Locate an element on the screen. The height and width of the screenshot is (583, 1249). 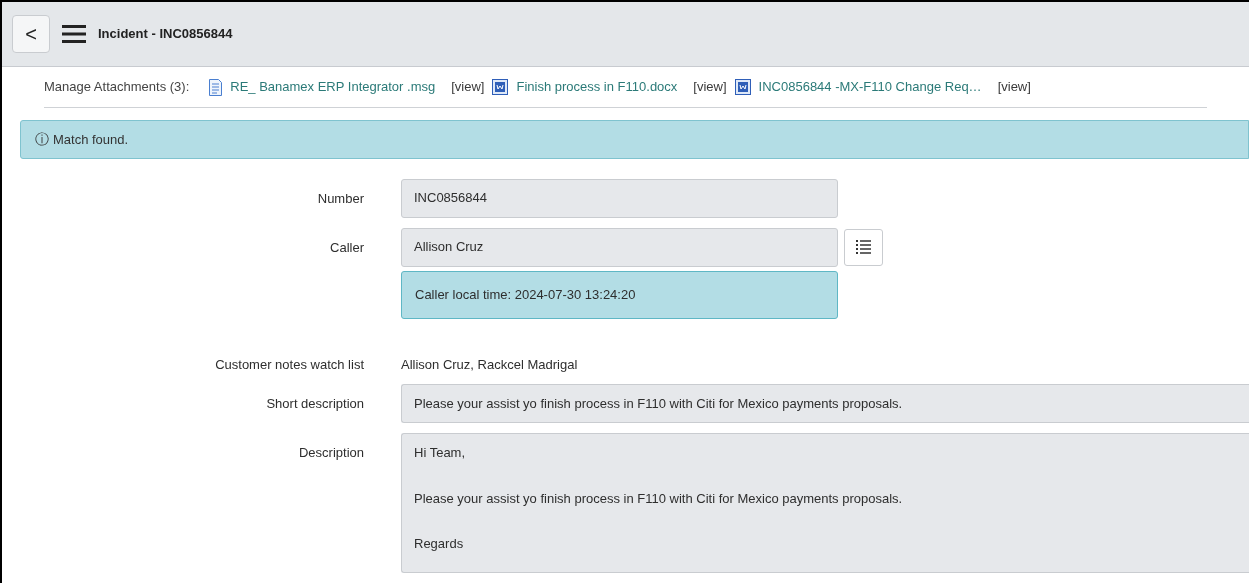
field-label: Number is located at coordinates (340, 198).